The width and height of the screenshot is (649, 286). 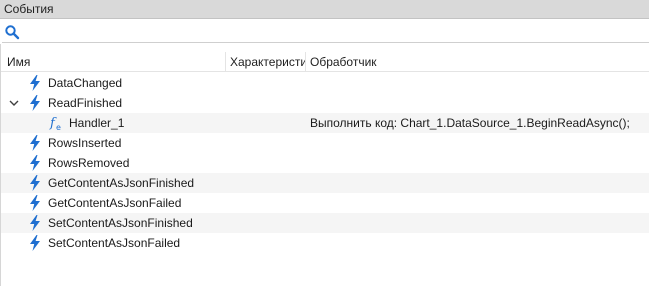 I want to click on column-header: Имя Характеристи Обработчик, so click(x=325, y=62).